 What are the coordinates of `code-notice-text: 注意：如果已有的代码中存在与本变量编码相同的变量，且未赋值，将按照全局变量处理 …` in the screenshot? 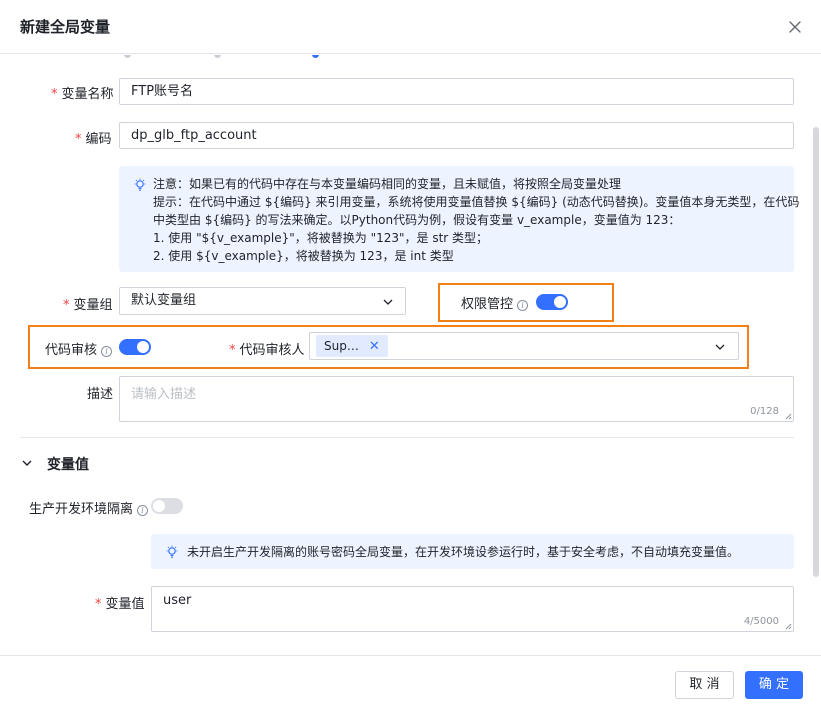 It's located at (476, 220).